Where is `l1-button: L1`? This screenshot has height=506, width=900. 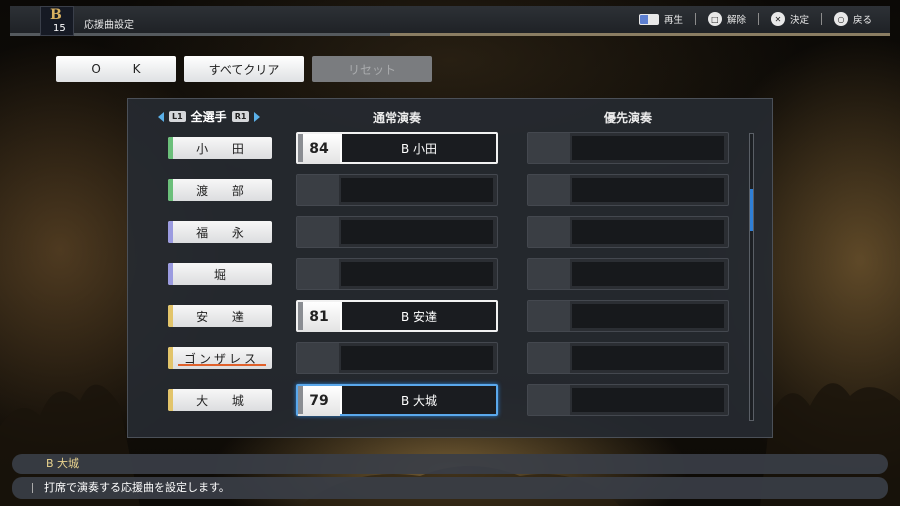 l1-button: L1 is located at coordinates (177, 116).